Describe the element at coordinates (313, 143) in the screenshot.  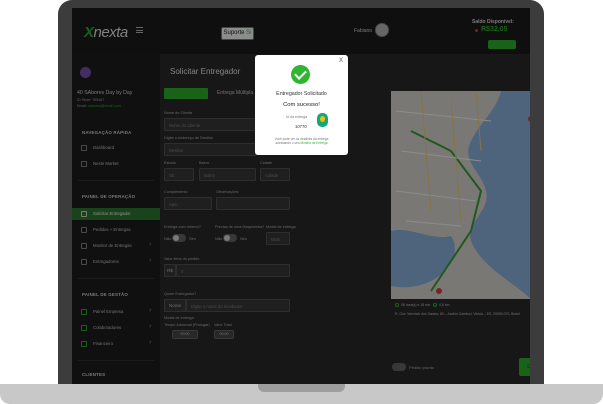
I see `monitor-link: Monitor de Entrega` at that location.